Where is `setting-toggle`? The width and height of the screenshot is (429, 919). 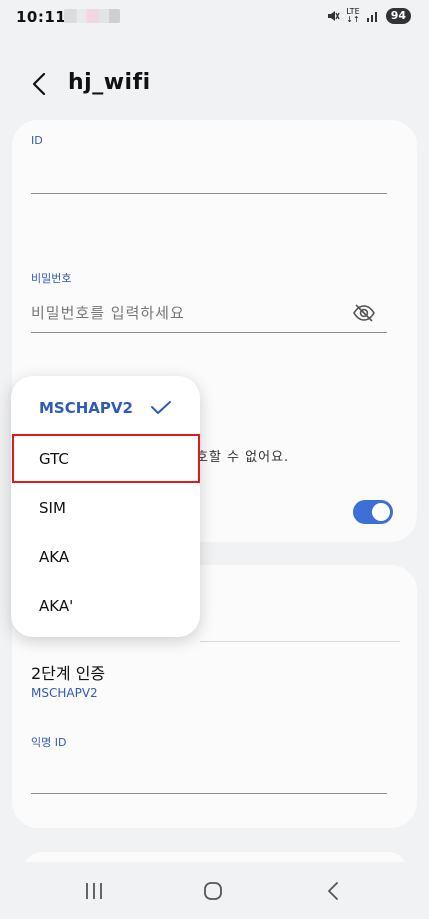 setting-toggle is located at coordinates (373, 512).